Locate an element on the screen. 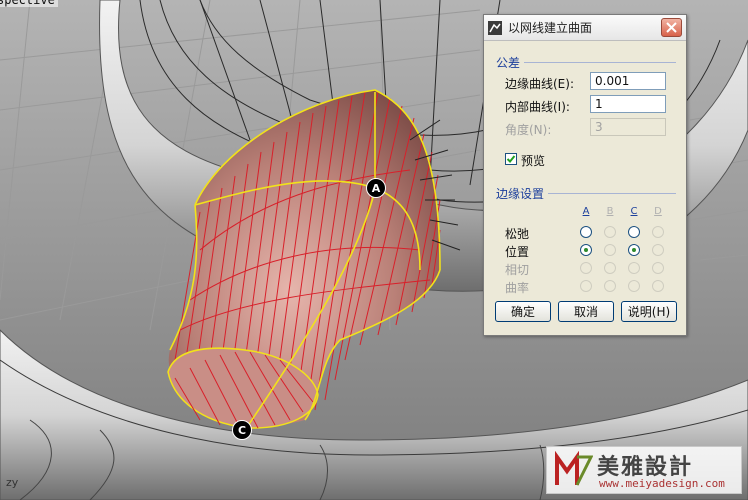  meiya-logo-icon is located at coordinates (574, 468).